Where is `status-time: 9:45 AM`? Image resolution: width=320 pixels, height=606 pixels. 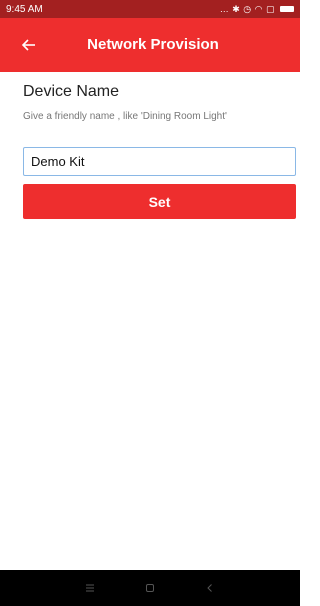 status-time: 9:45 AM is located at coordinates (24, 9).